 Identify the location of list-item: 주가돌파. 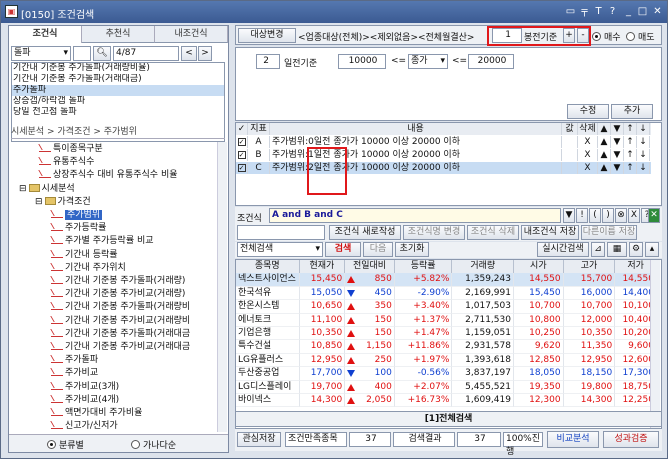
(118, 90).